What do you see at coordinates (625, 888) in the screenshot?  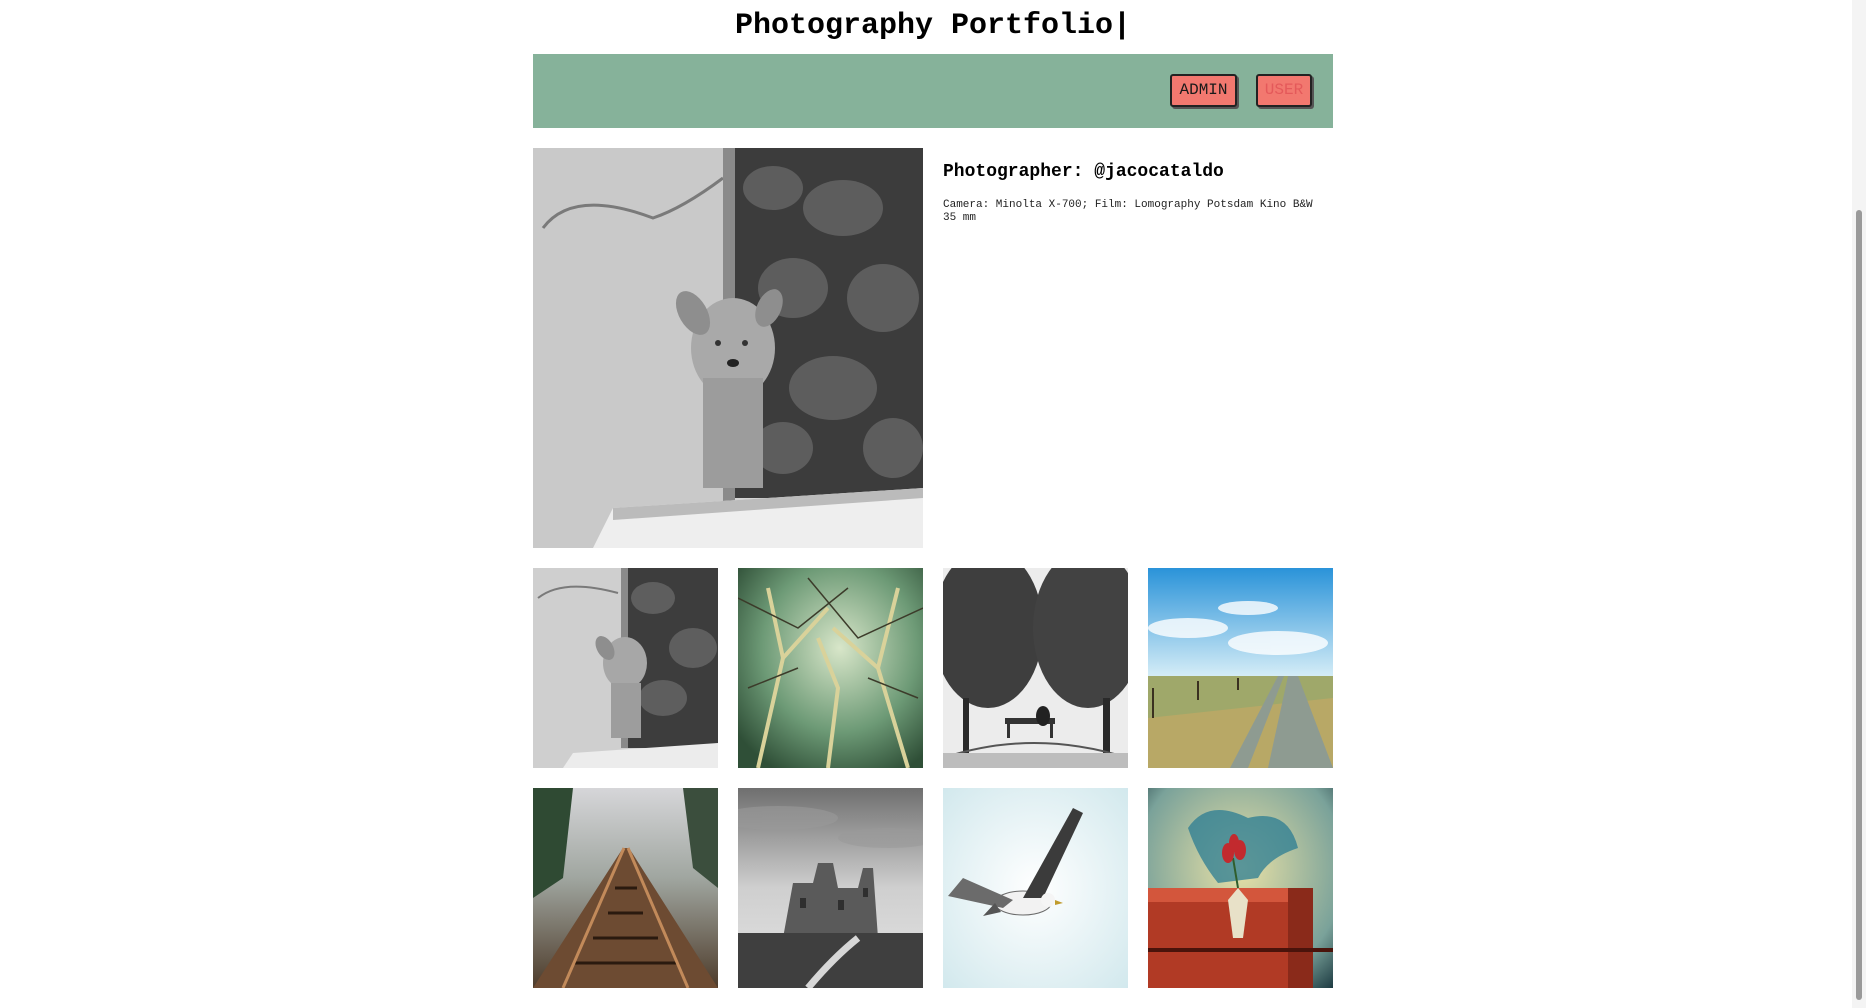 I see `thumbnail-railway-tracks` at bounding box center [625, 888].